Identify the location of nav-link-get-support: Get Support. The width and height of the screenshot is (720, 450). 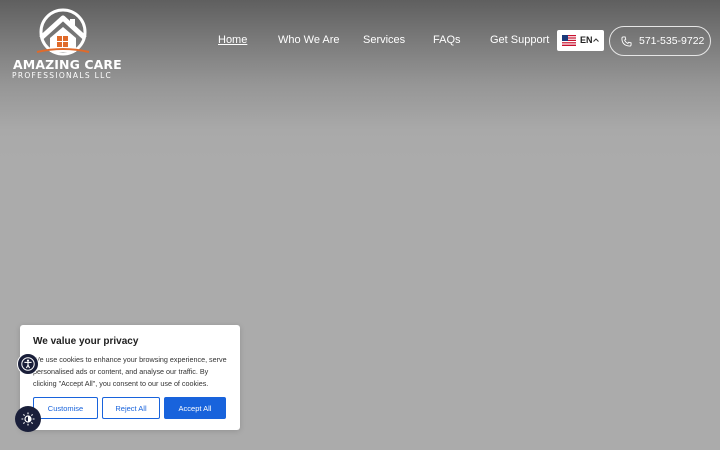
(519, 40).